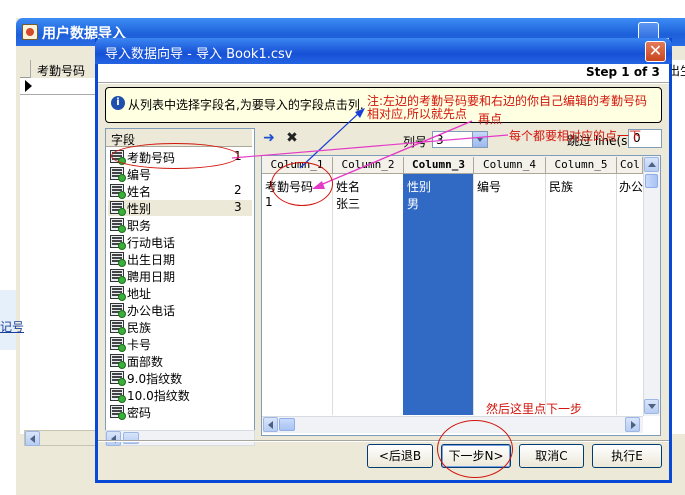 This screenshot has height=495, width=685. What do you see at coordinates (360, 113) in the screenshot?
I see `annotation-arrowhead-blue` at bounding box center [360, 113].